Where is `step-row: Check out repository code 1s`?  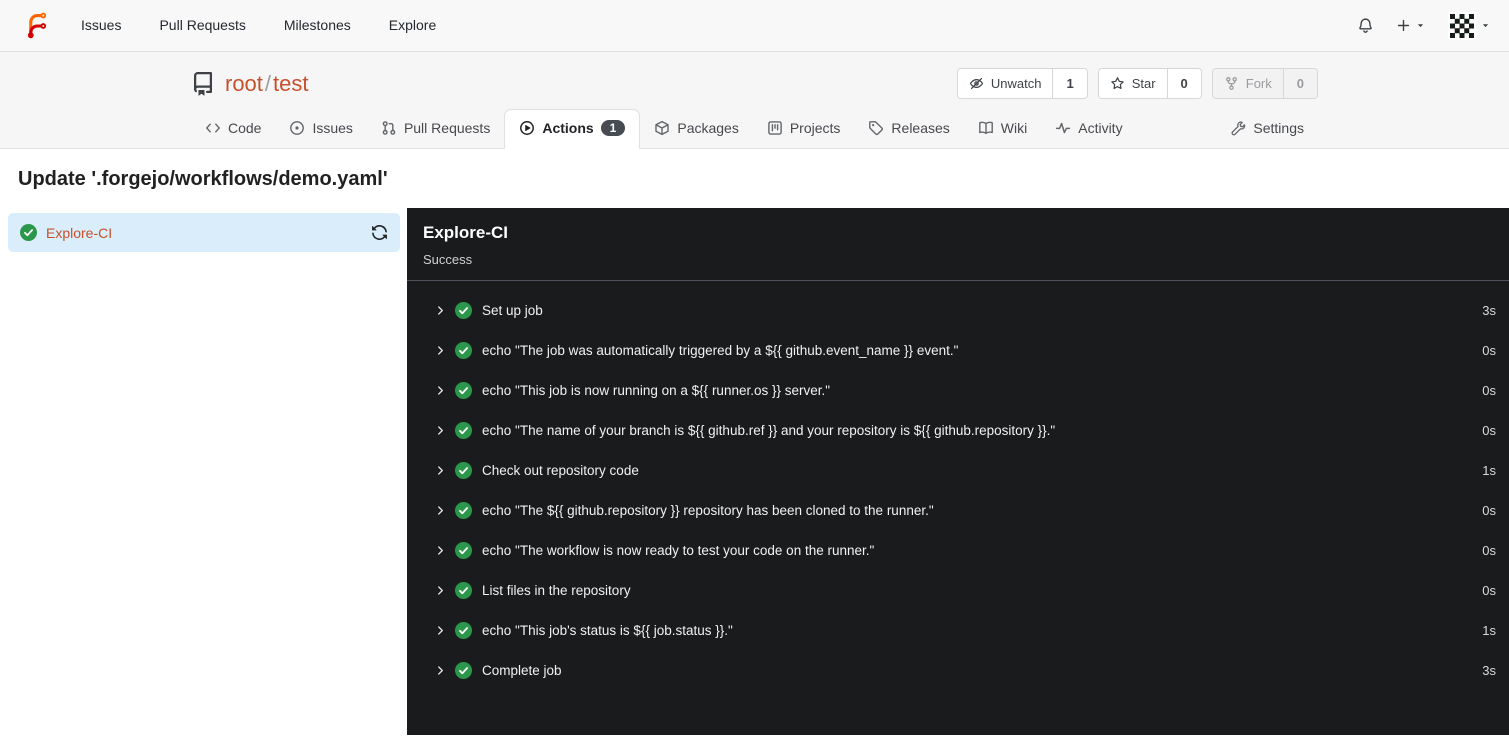
step-row: Check out repository code 1s is located at coordinates (958, 470).